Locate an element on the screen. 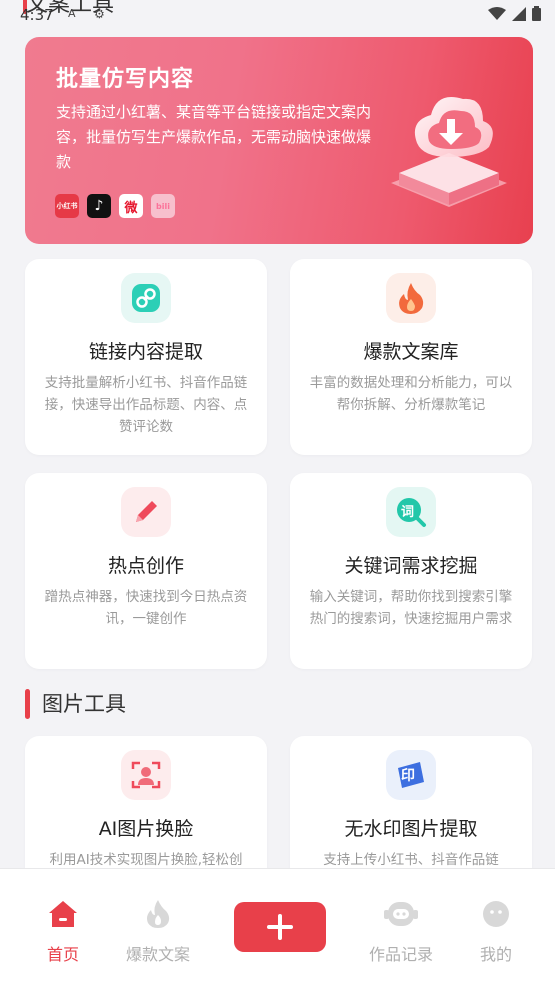  card-description: 输入关键词，帮助你找到搜索引擎热门的搜索词，快速挖掘用户需求 is located at coordinates (411, 608).